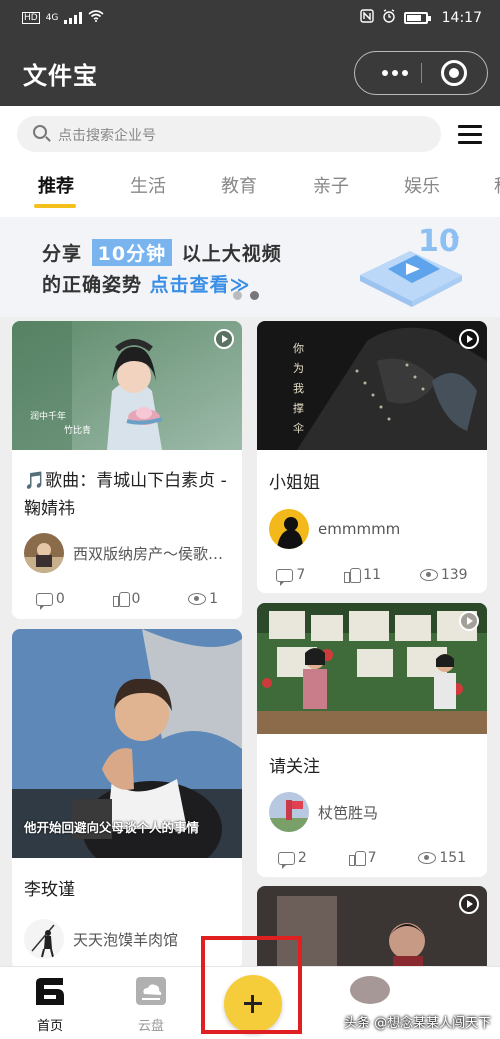 Image resolution: width=500 pixels, height=1039 pixels. I want to click on tab-home-label: 首页, so click(49, 1026).